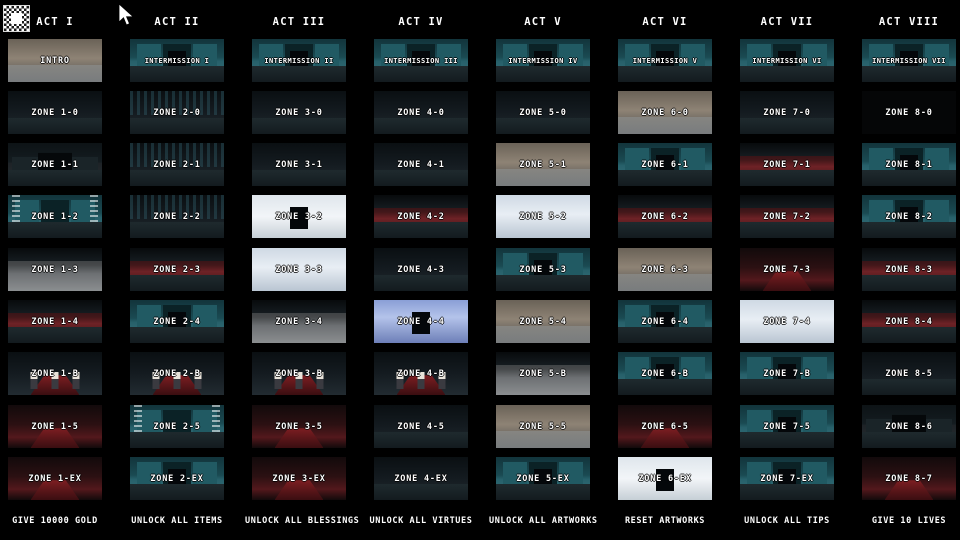 The width and height of the screenshot is (960, 540). I want to click on level-tile: ZONE 4-0, so click(421, 112).